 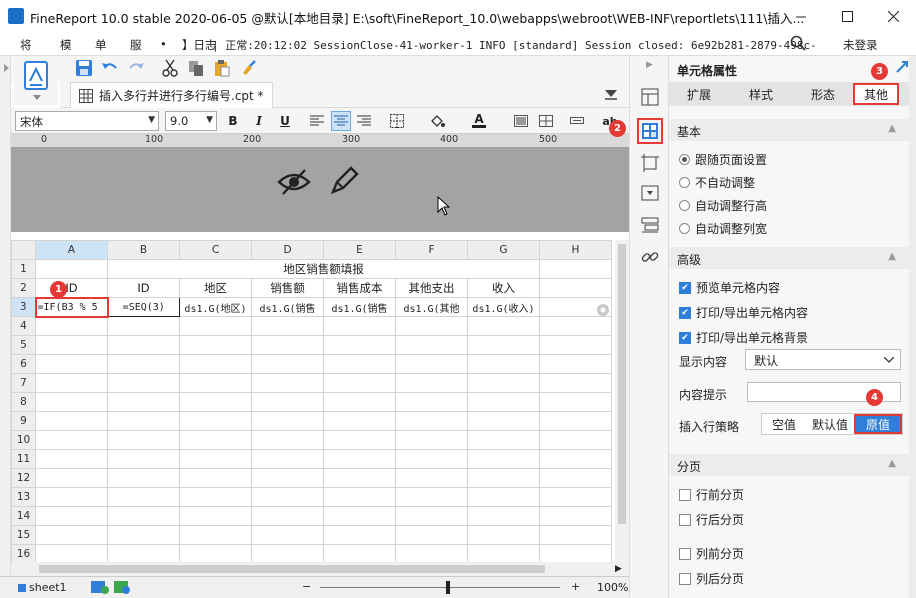 I want to click on undo-icon, so click(x=110, y=68).